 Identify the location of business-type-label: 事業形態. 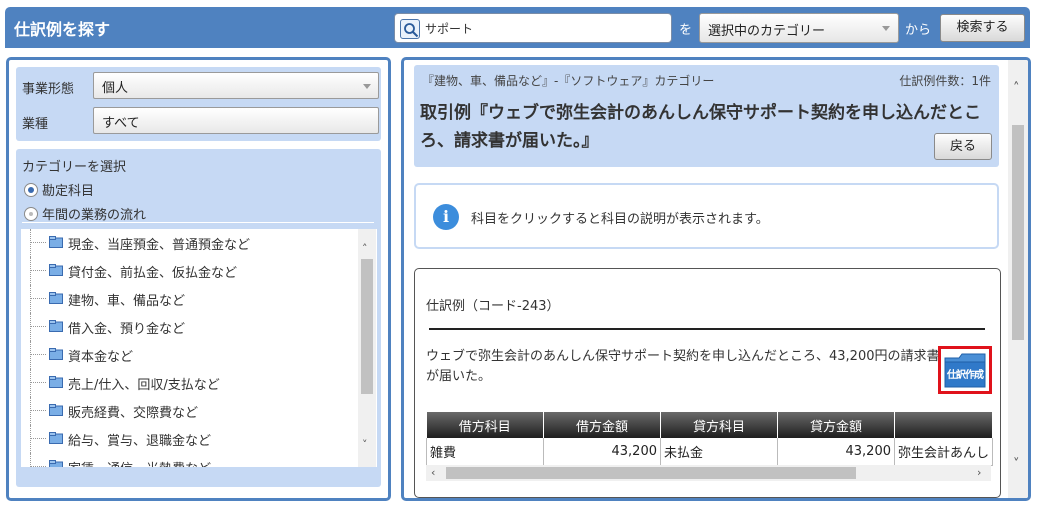
(48, 89).